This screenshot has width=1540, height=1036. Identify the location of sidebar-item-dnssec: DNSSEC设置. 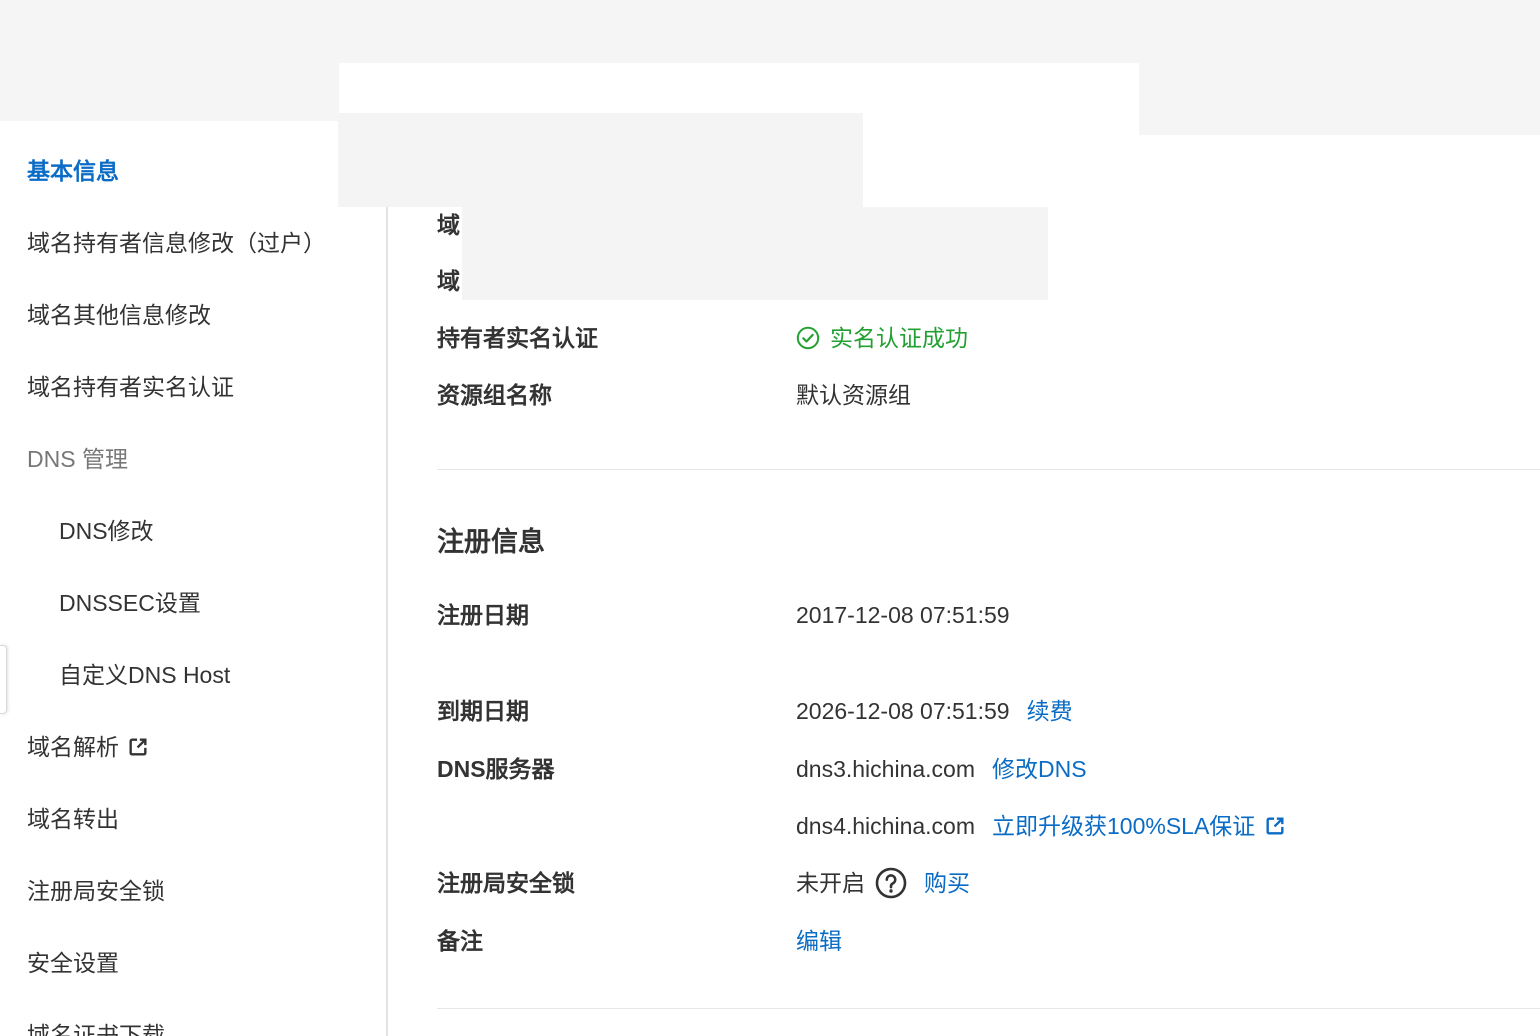
(193, 603).